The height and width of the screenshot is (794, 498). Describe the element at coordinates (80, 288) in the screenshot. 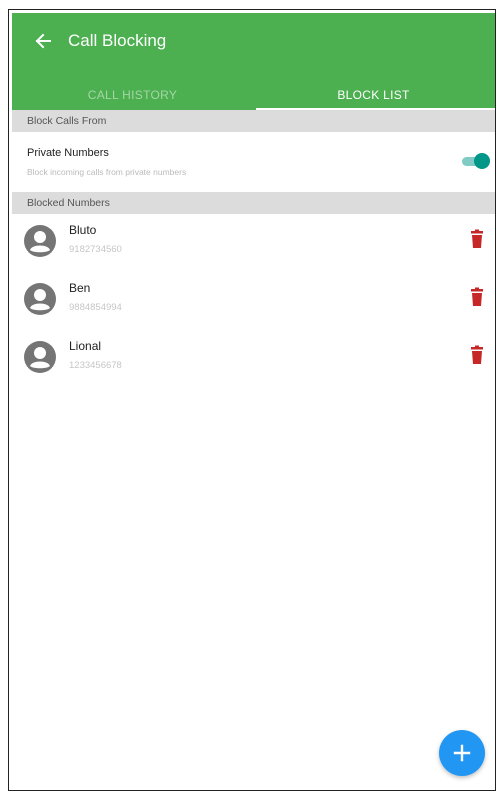

I see `contact-name: Ben` at that location.